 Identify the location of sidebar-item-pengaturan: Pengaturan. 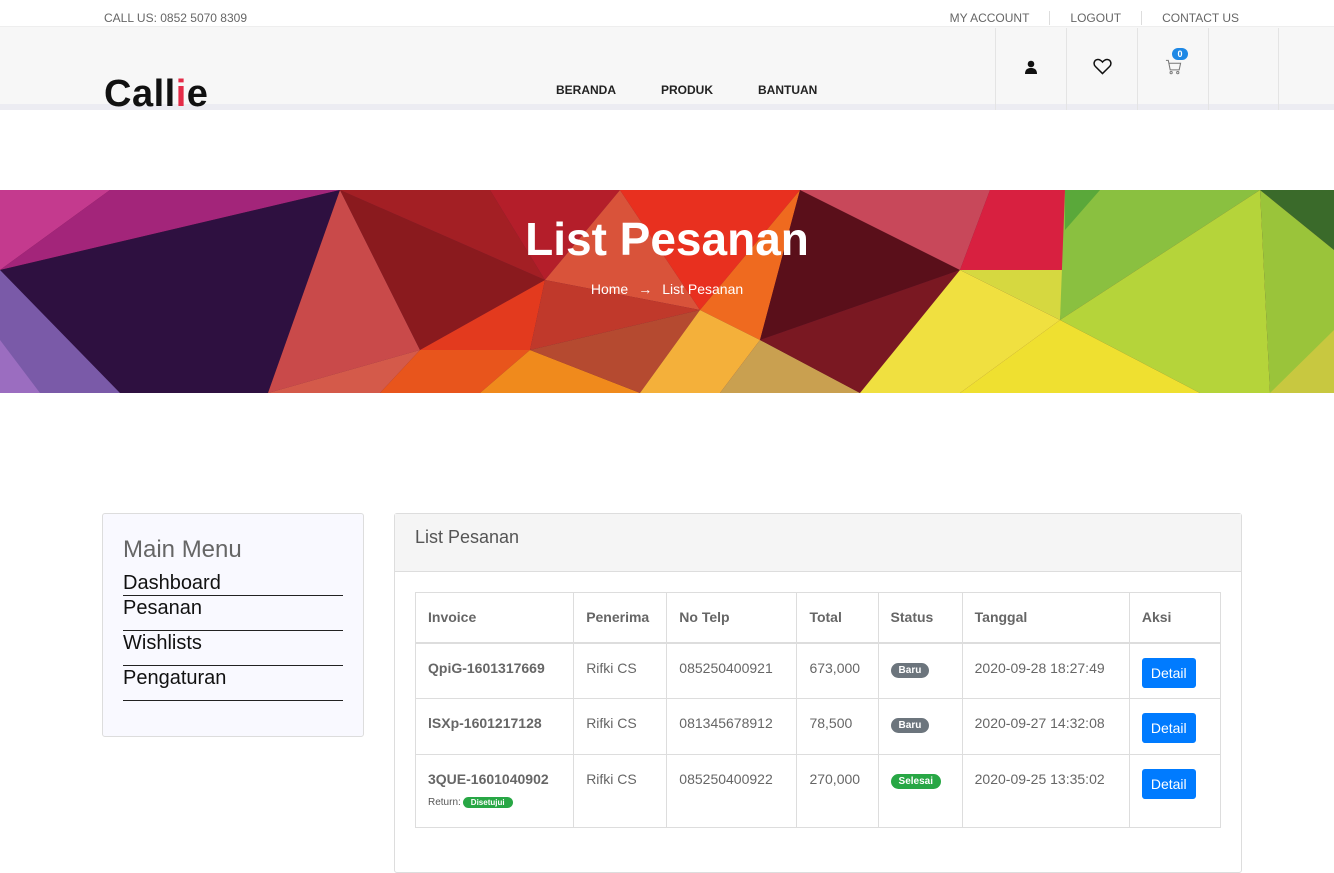
(233, 683).